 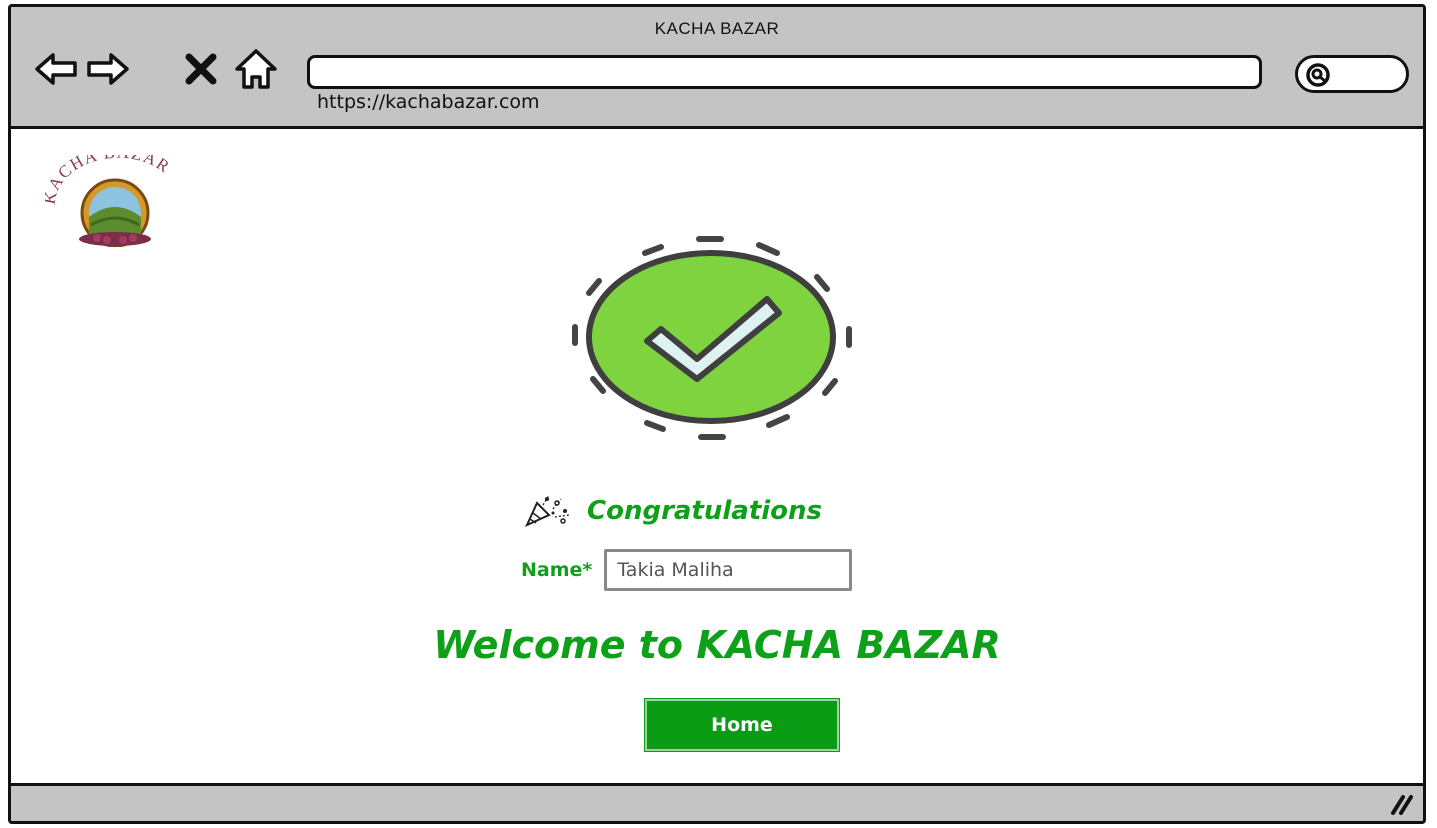 I want to click on kacha-bazar-logo: KACHA BAZAR, so click(x=112, y=197).